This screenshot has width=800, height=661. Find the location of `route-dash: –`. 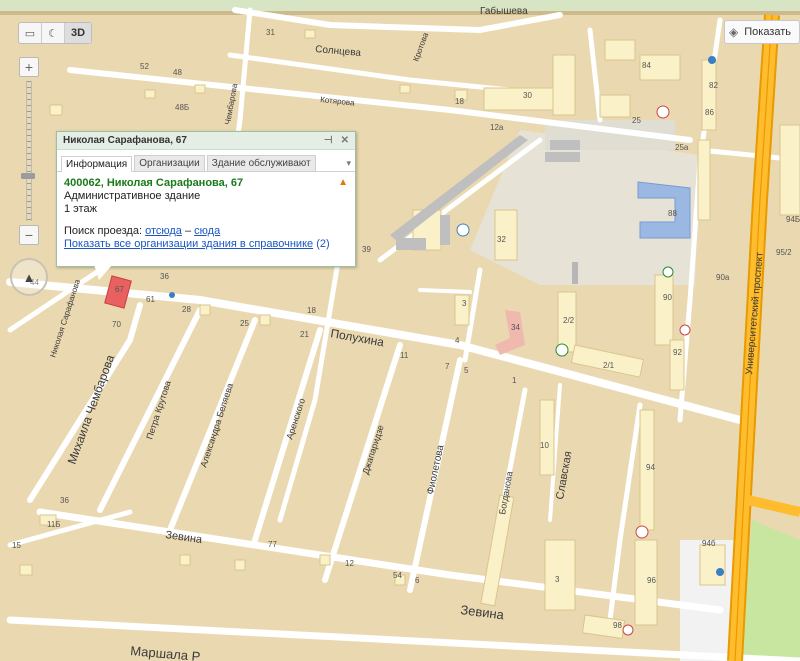

route-dash: – is located at coordinates (188, 231).